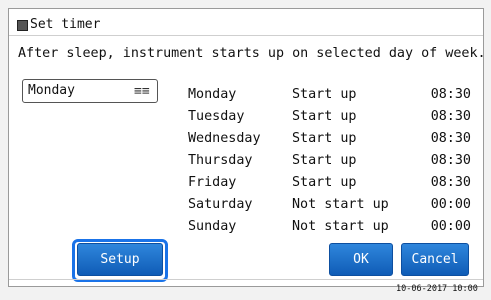 This screenshot has height=300, width=491. What do you see at coordinates (246, 230) in the screenshot?
I see `schedule-row-sunday: Sunday Not start up 00:00` at bounding box center [246, 230].